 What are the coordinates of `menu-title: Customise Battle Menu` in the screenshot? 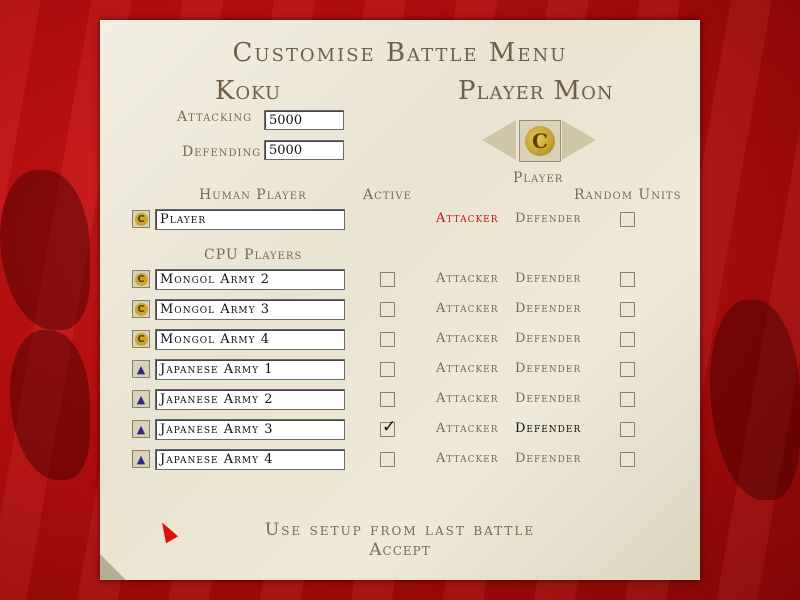 It's located at (400, 53).